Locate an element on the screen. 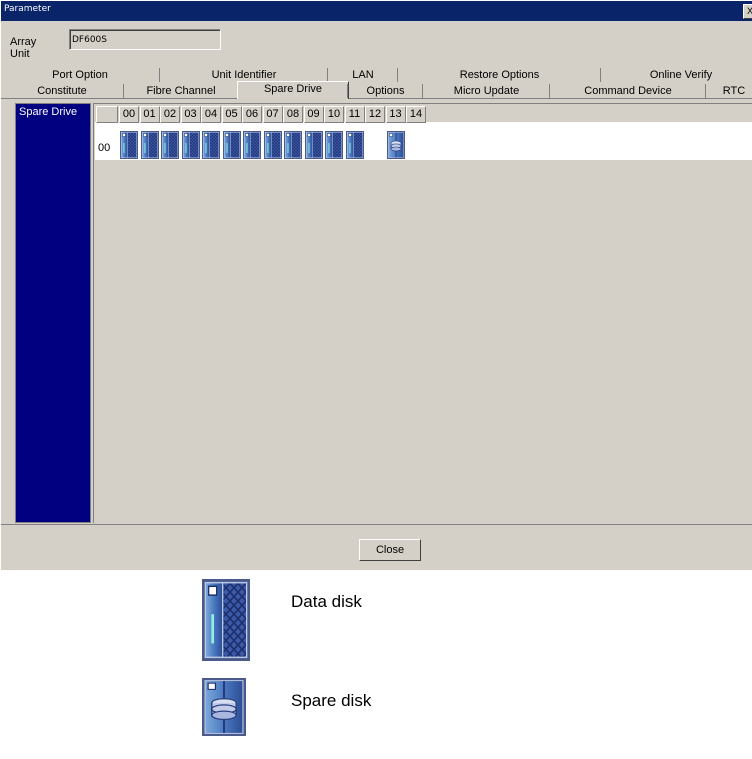 This screenshot has width=752, height=759. tab-online-verify: Online Verify is located at coordinates (676, 75).